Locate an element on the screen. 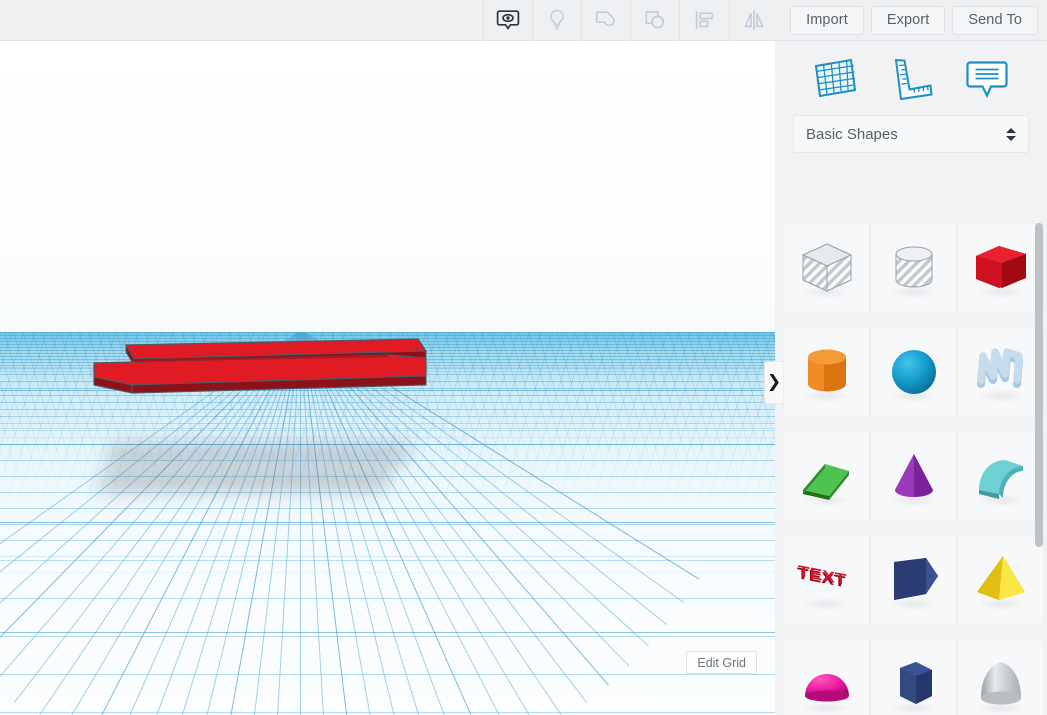  ungroup-button is located at coordinates (654, 20).